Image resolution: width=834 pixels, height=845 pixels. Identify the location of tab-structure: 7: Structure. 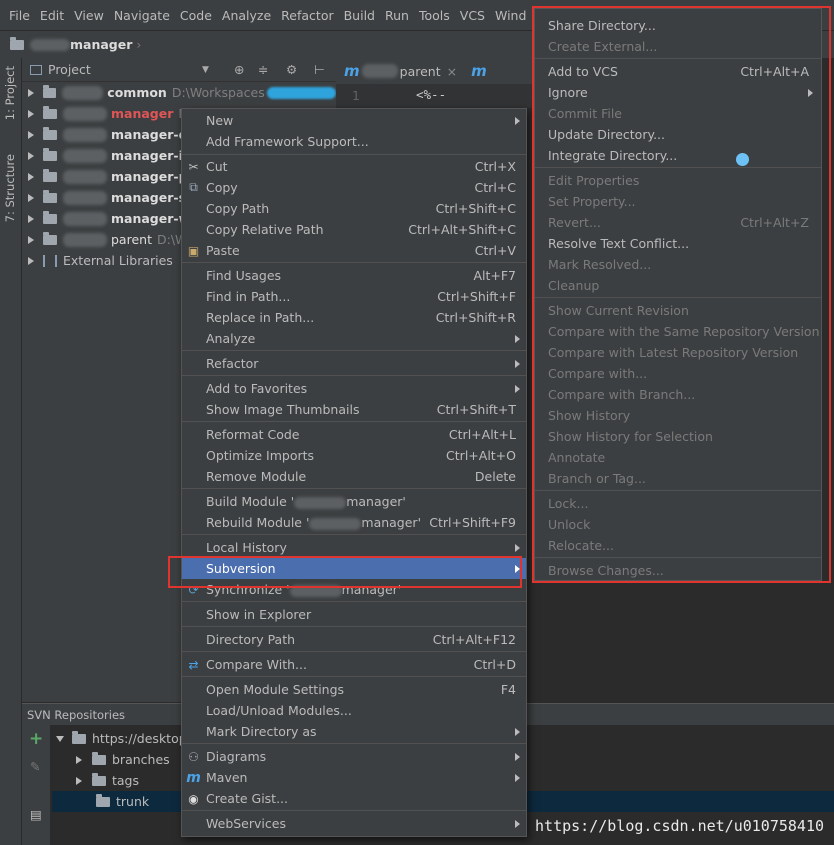
(10, 188).